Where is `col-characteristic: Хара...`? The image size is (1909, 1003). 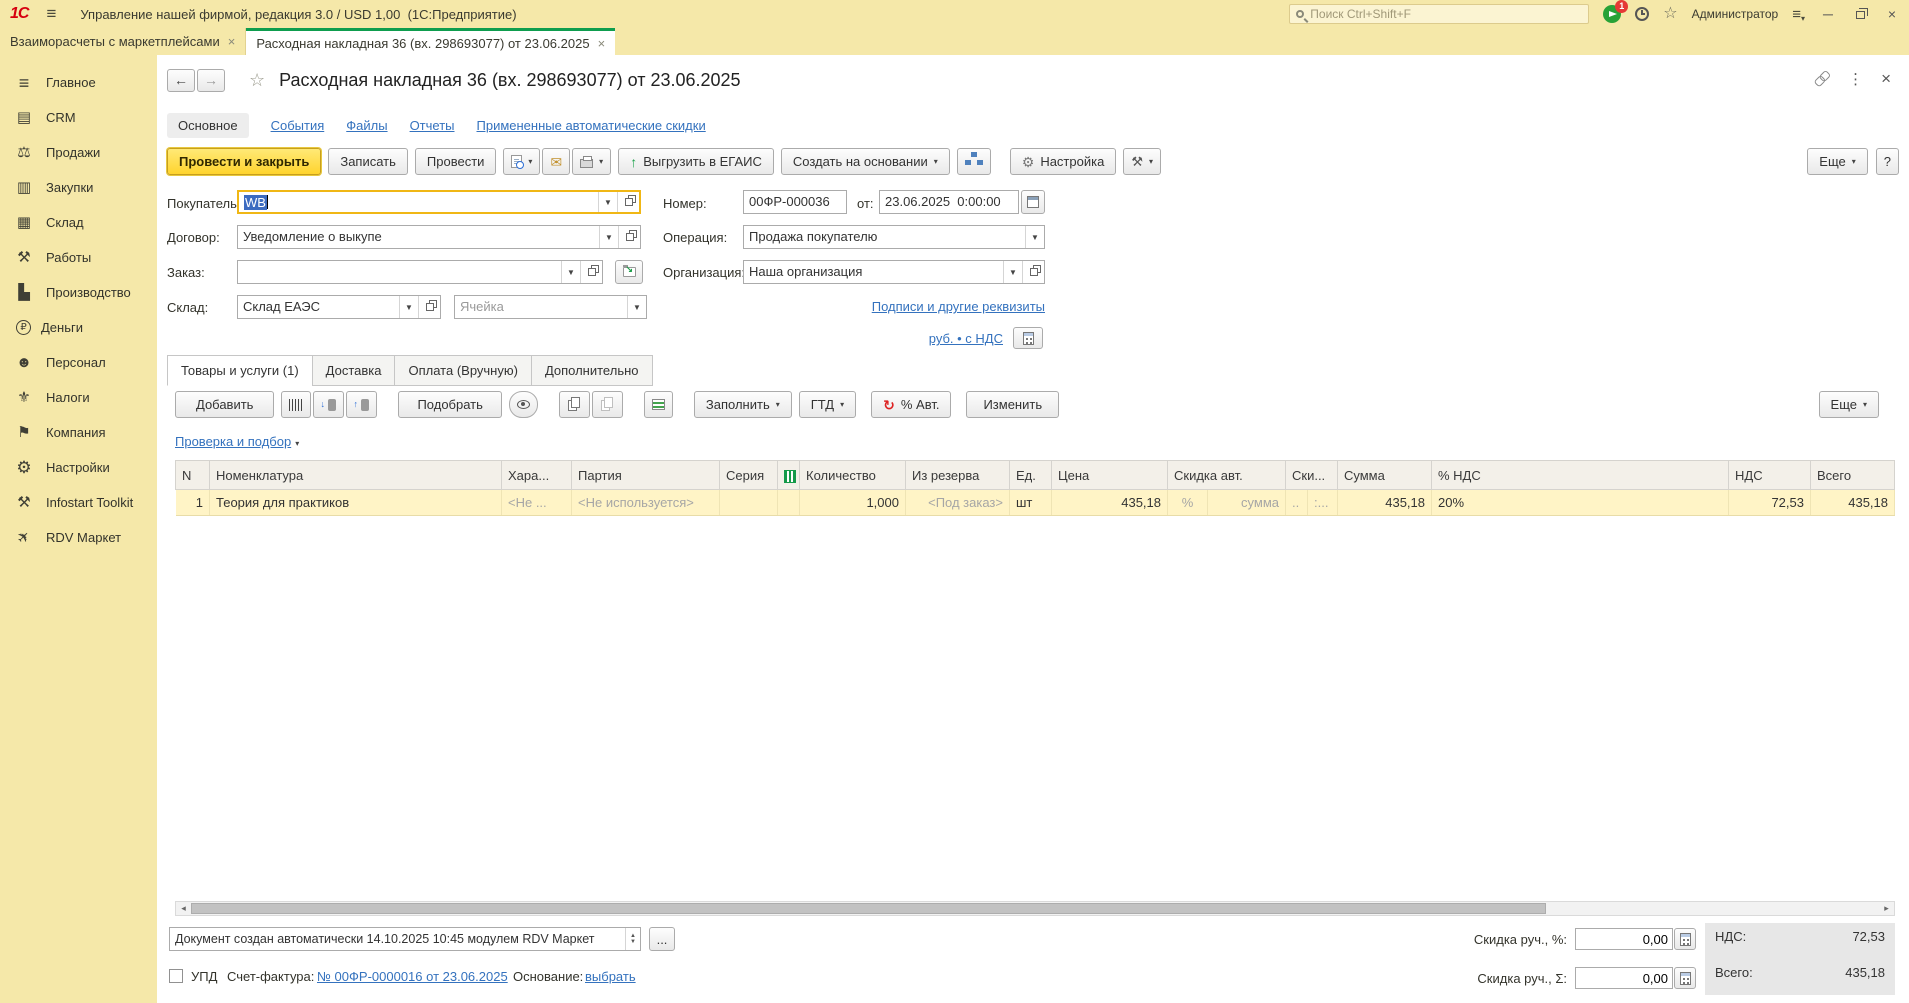
col-characteristic: Хара... is located at coordinates (536, 475).